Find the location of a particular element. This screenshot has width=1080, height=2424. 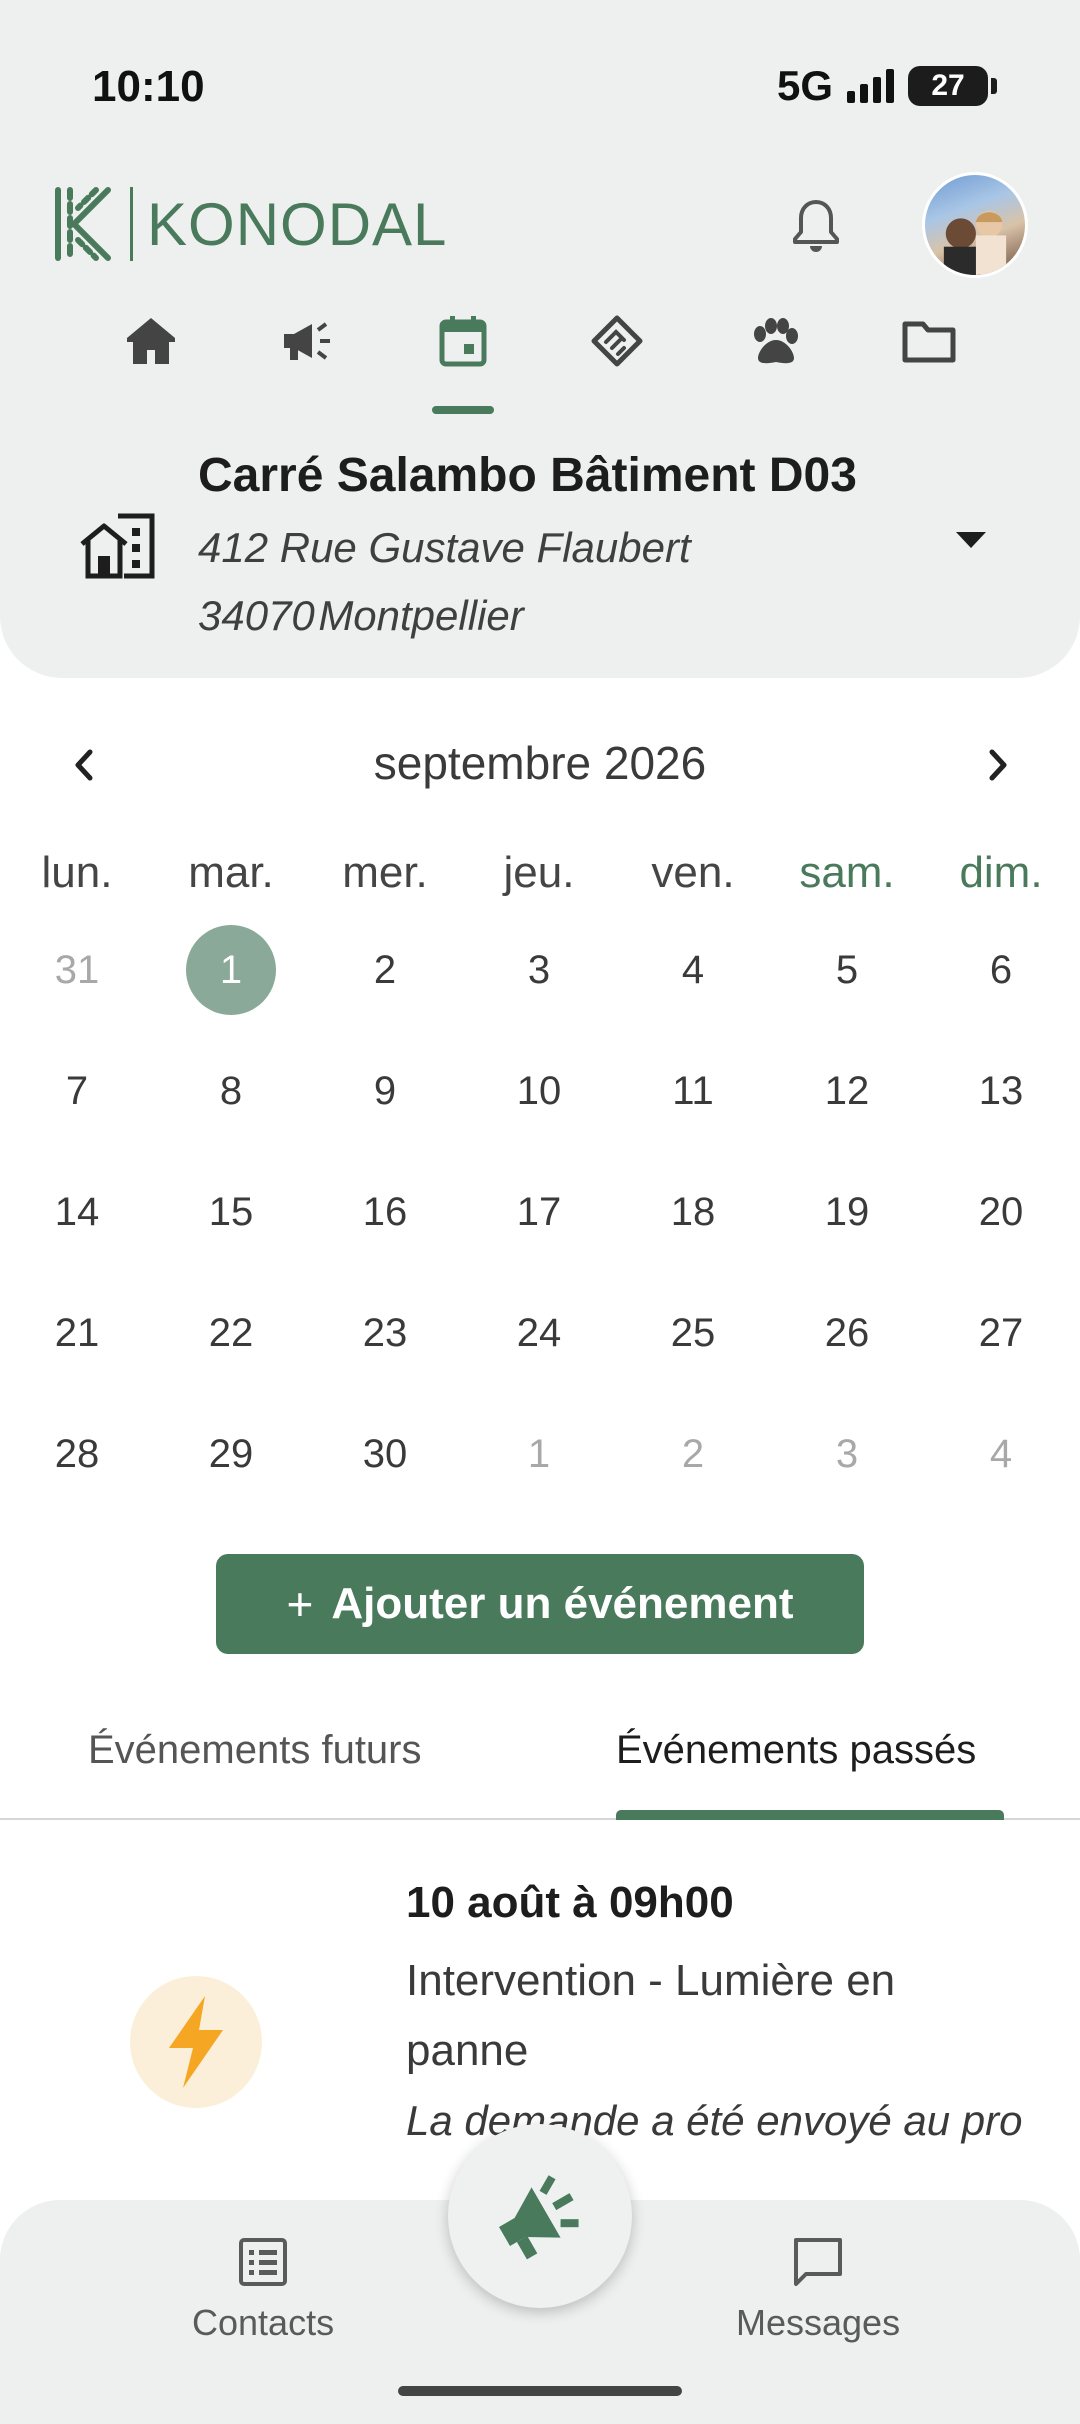

nav-contacts: Contacts is located at coordinates (263, 2289).